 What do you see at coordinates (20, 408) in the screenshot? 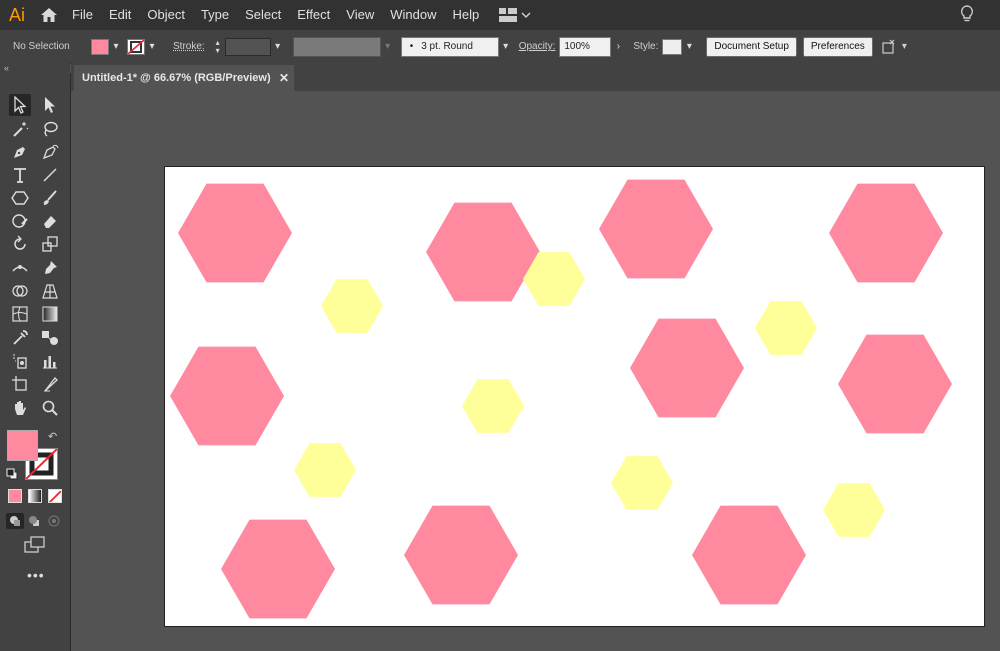
I see `hand-tool-icon` at bounding box center [20, 408].